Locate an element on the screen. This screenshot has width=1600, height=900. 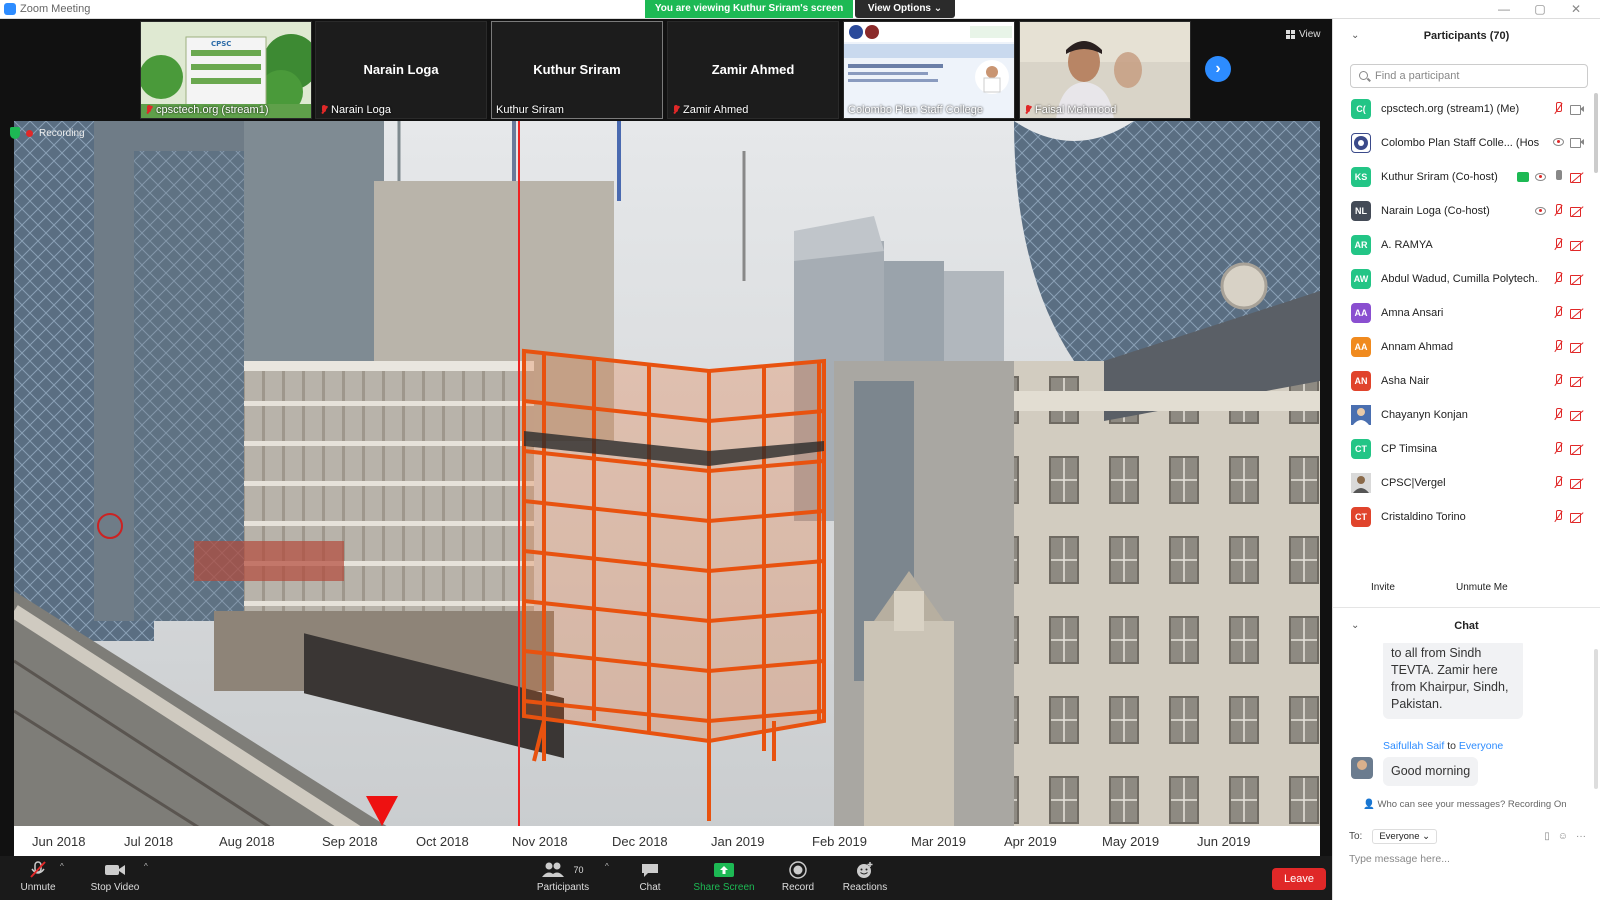
participant-name: Narain Loga (Co-host) is located at coordinates (1435, 211).